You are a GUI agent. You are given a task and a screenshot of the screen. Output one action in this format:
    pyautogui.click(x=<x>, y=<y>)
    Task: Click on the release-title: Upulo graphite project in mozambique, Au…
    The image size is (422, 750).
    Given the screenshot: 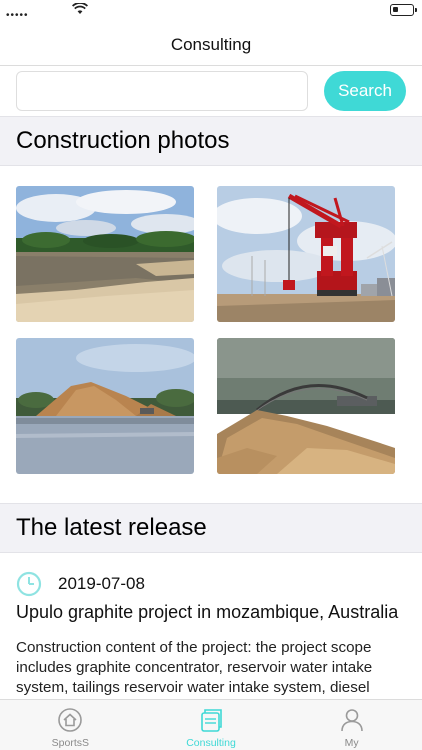 What is the action you would take?
    pyautogui.click(x=212, y=612)
    